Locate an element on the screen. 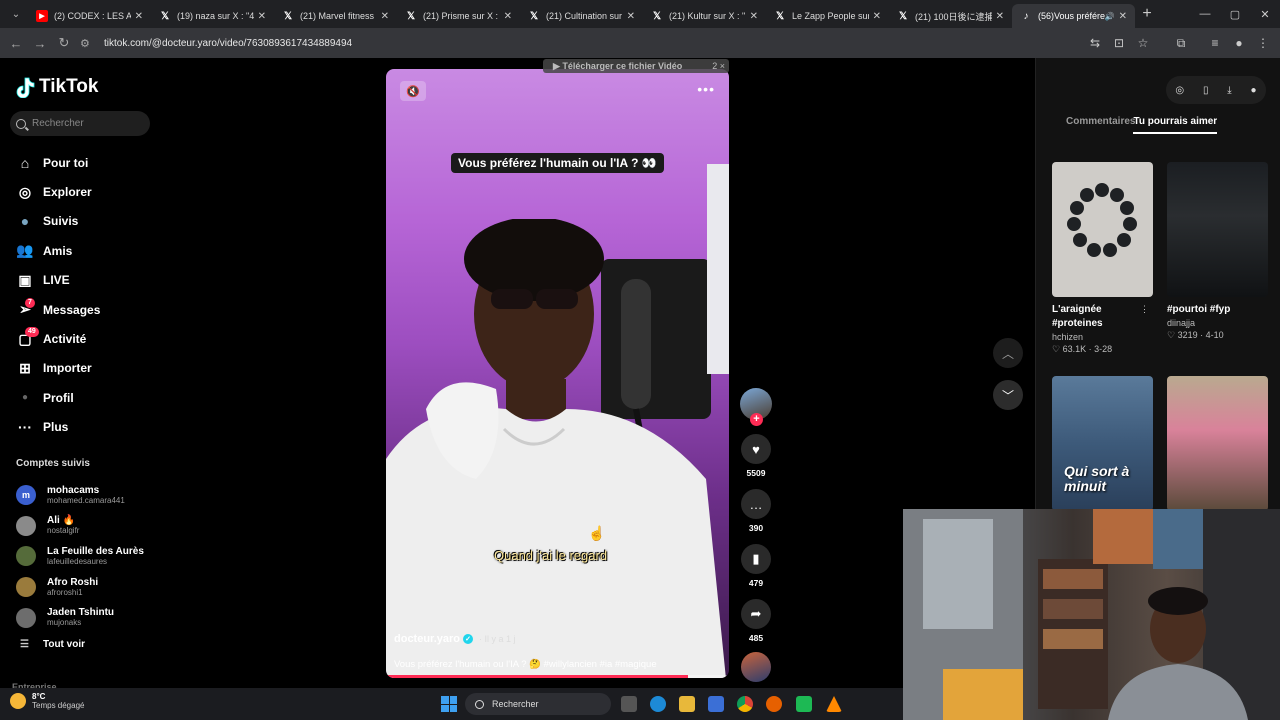  device-icon: ▯ is located at coordinates (1206, 90).